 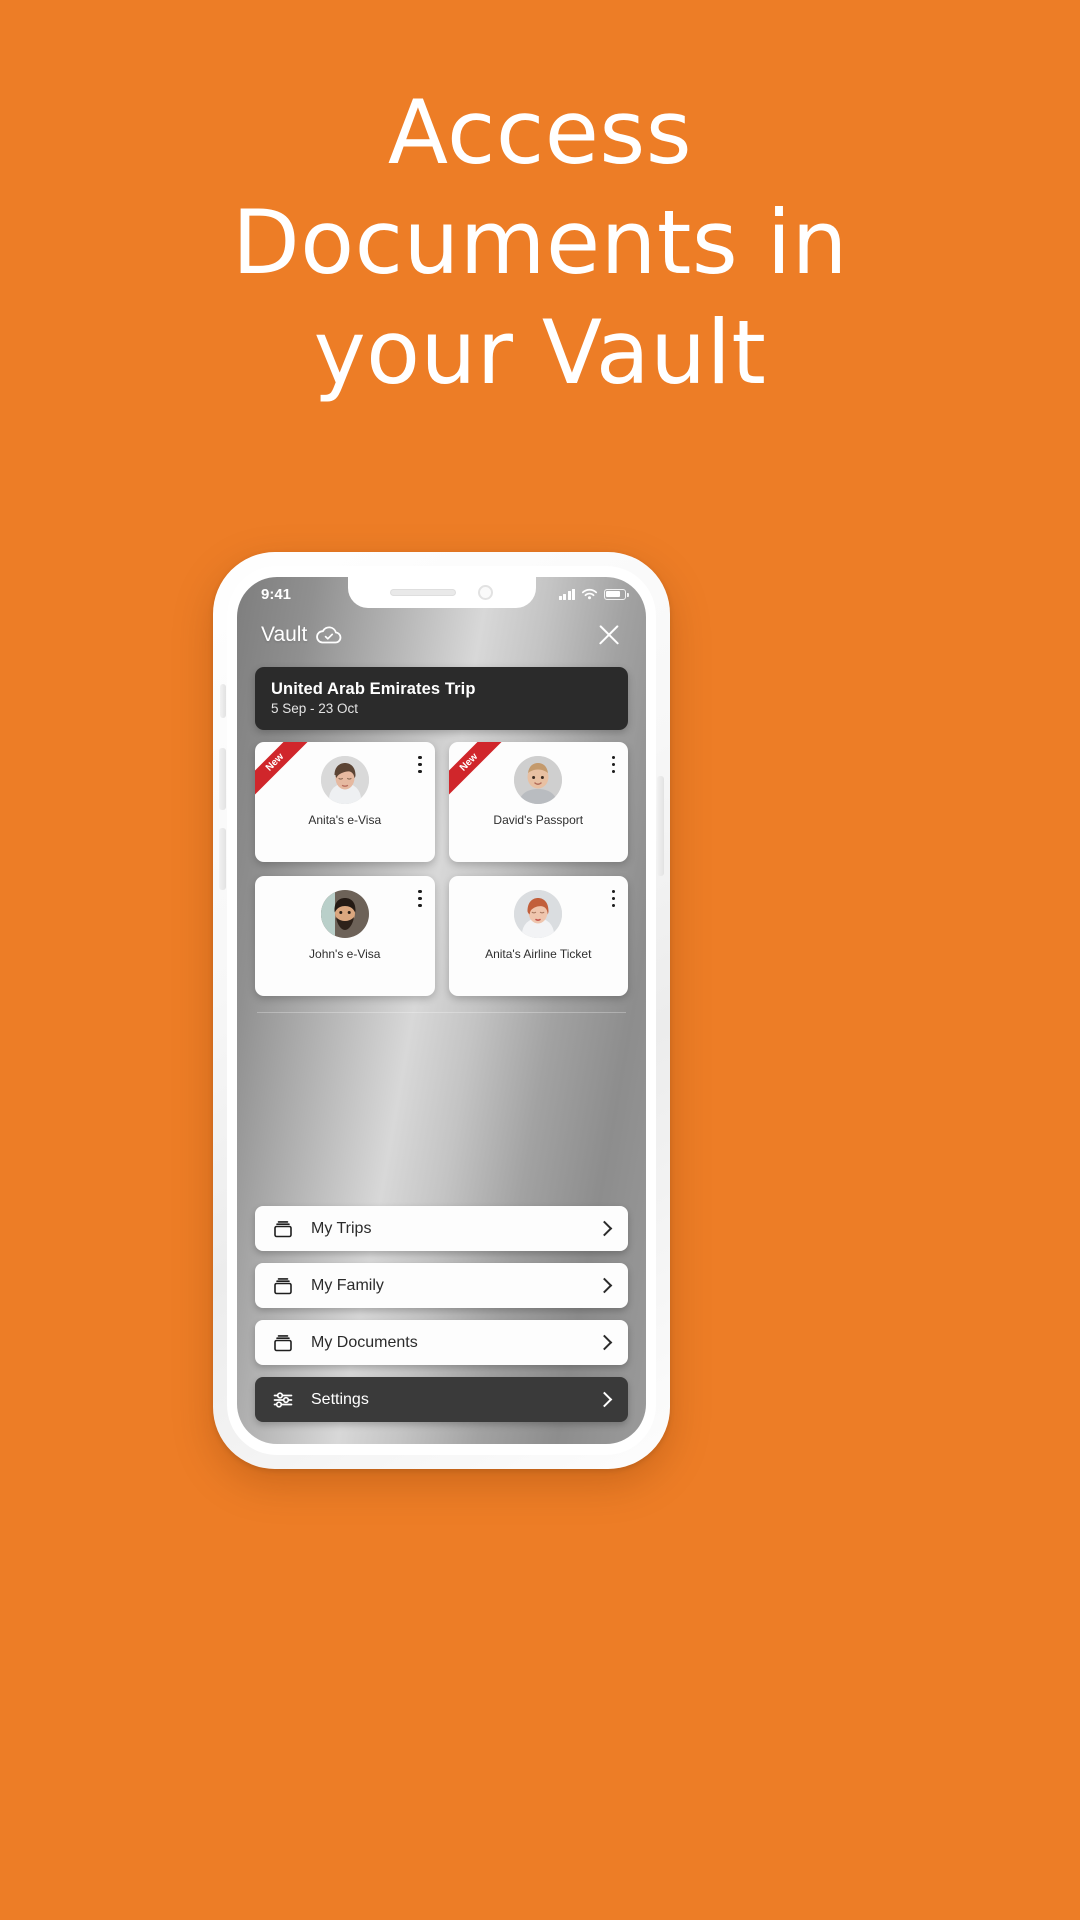 What do you see at coordinates (538, 954) in the screenshot?
I see `document-label: Anita's Airline Ticket` at bounding box center [538, 954].